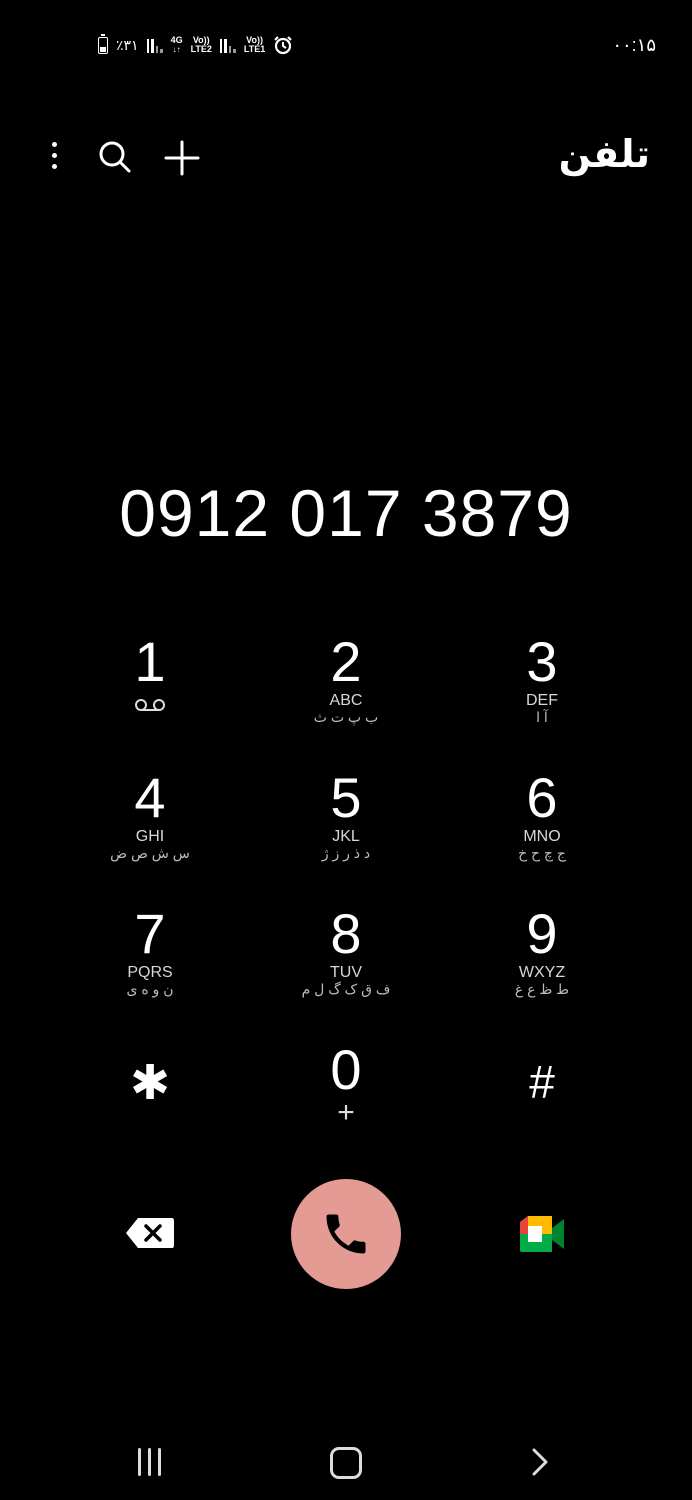 This screenshot has width=692, height=1500. I want to click on dialed-number-field: 0912 017 3879, so click(346, 513).